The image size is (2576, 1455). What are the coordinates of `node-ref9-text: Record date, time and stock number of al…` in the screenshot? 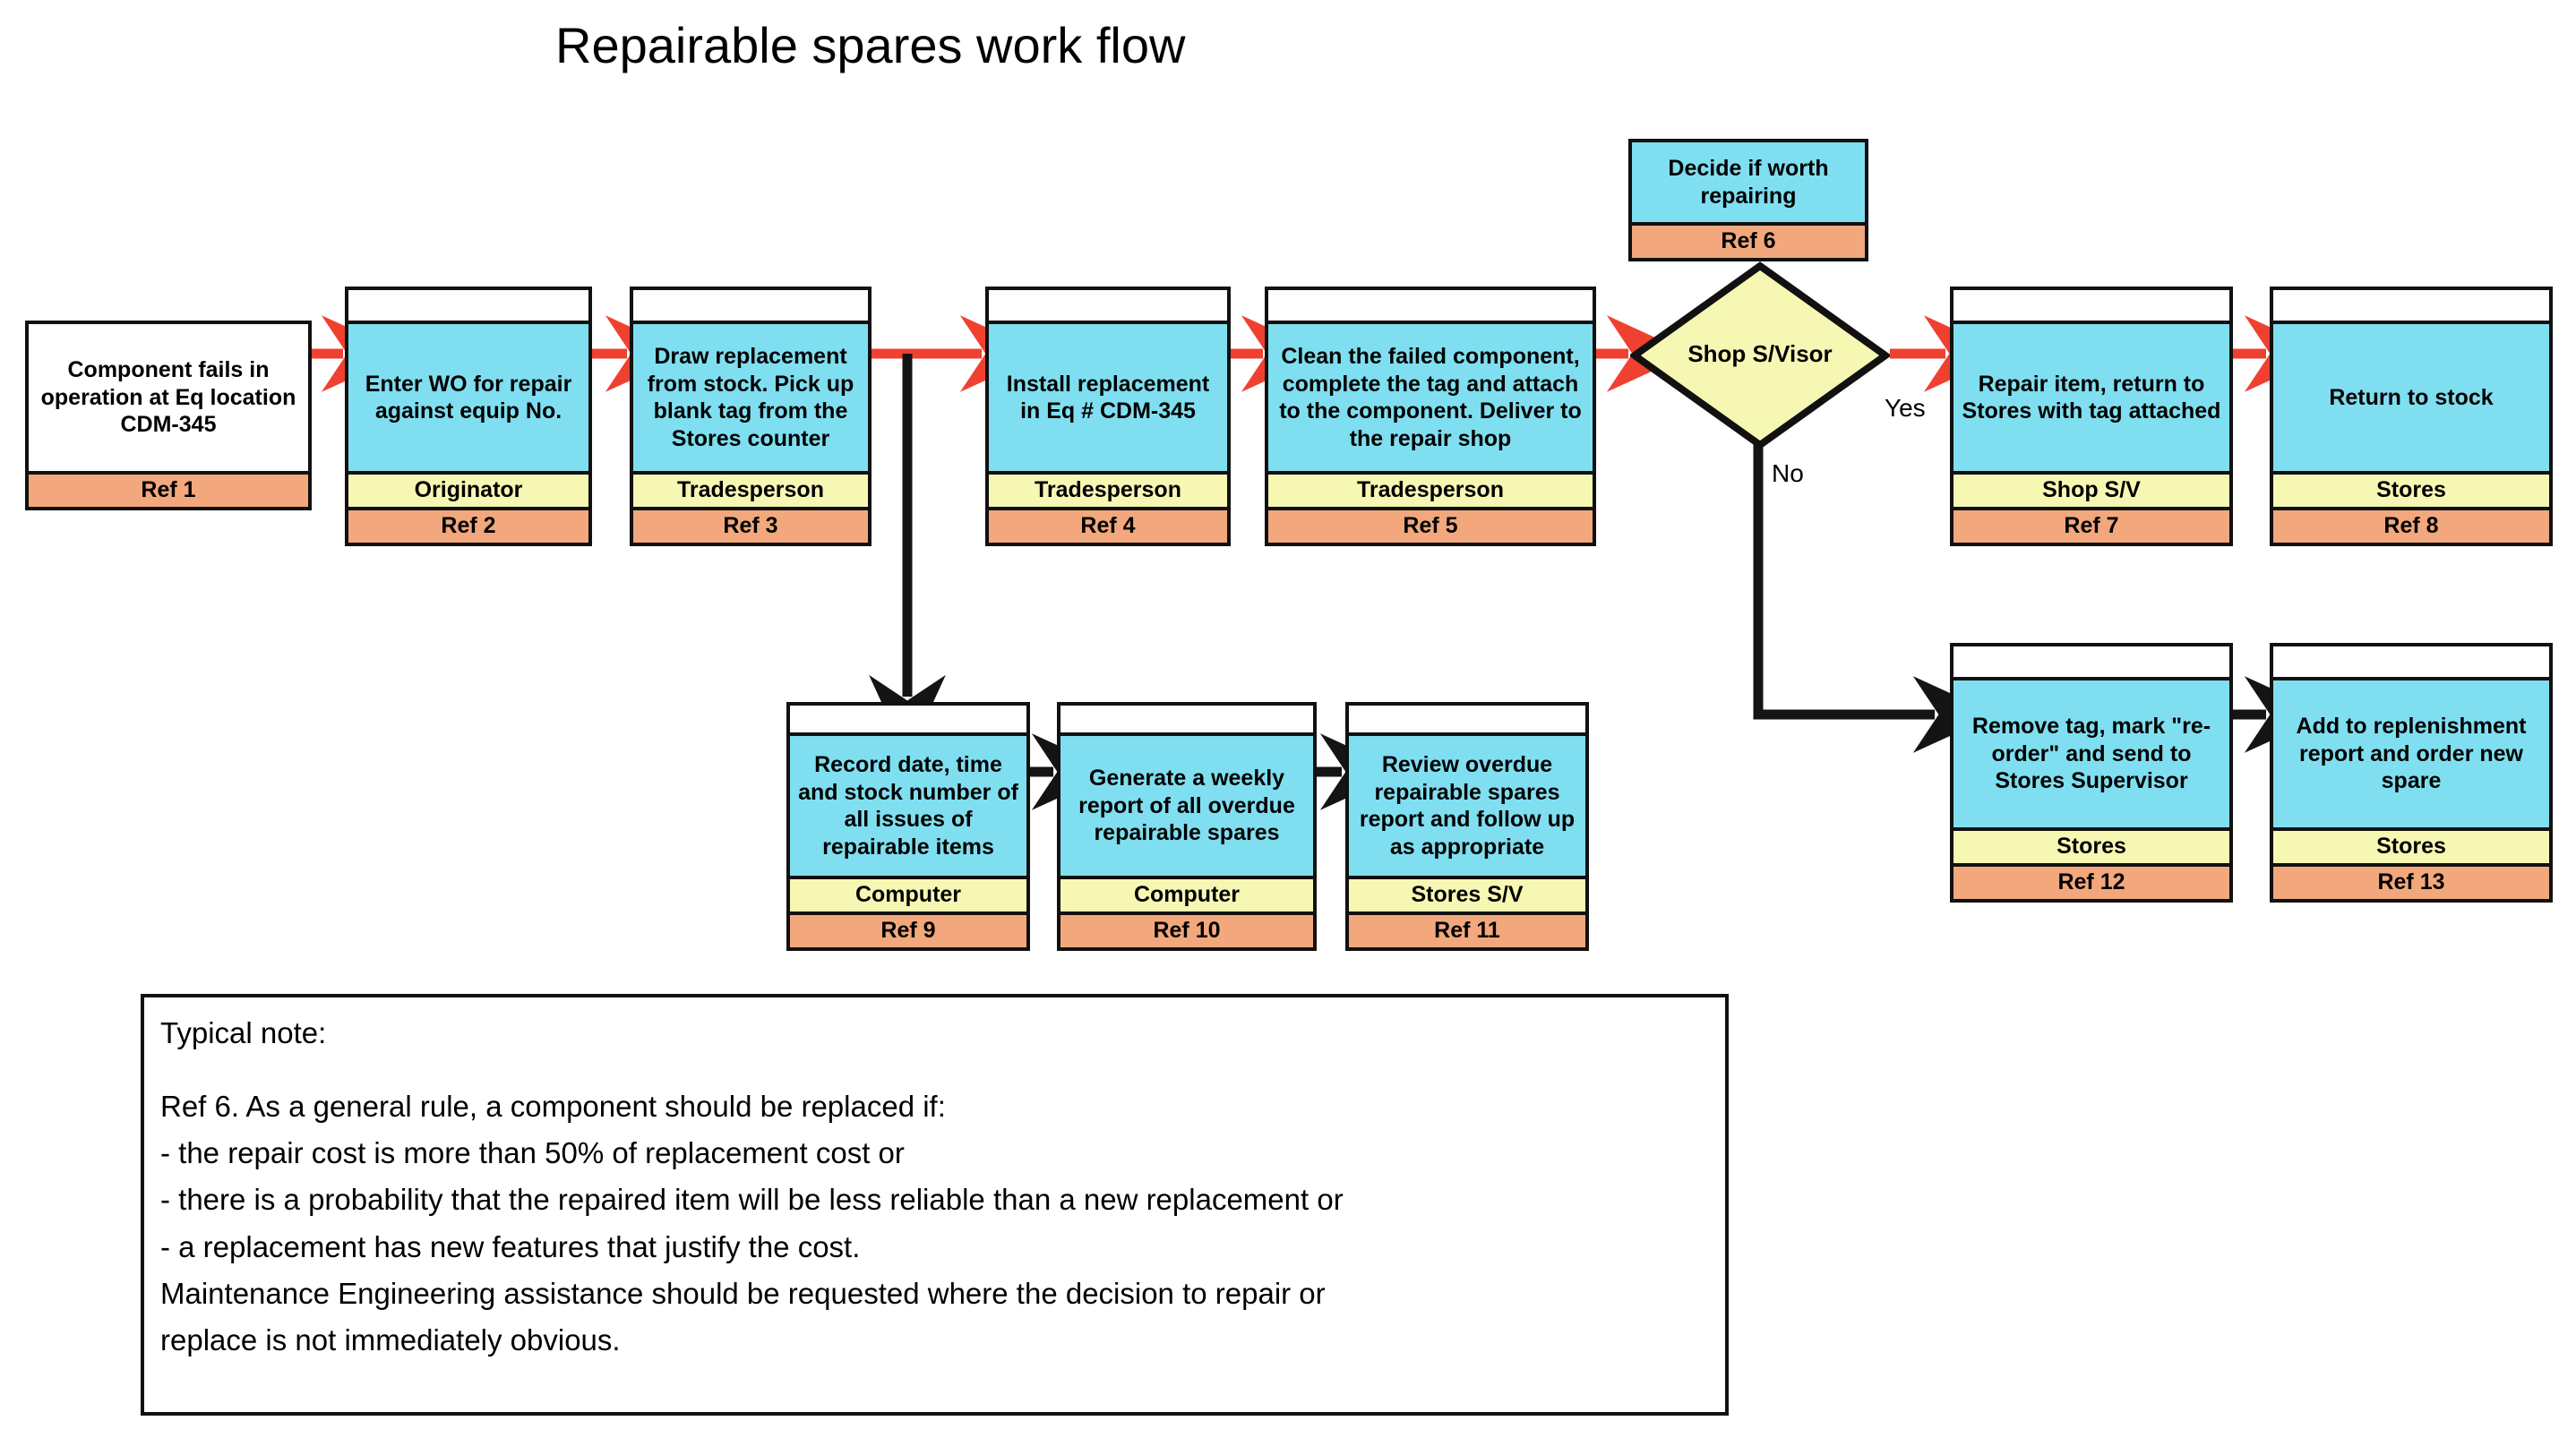 It's located at (908, 804).